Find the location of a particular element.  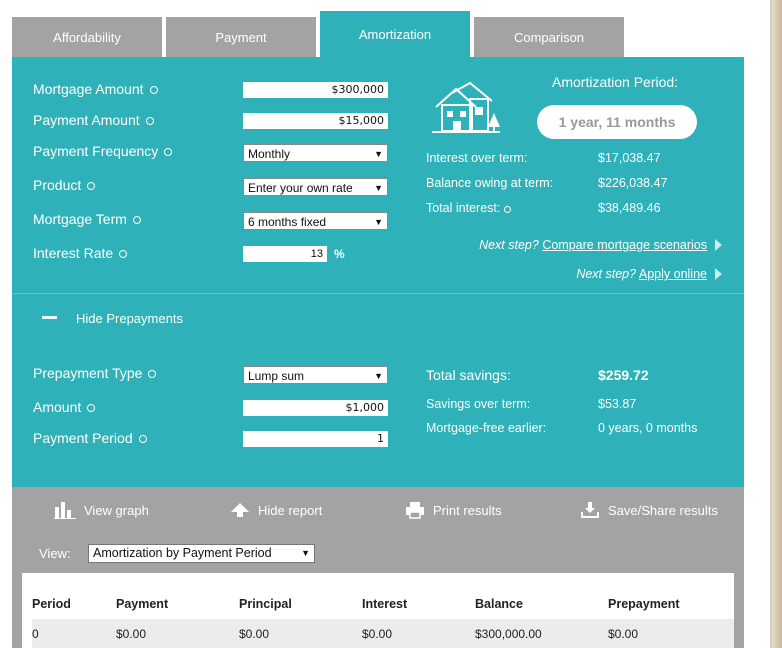

column-header: Principal is located at coordinates (265, 604).